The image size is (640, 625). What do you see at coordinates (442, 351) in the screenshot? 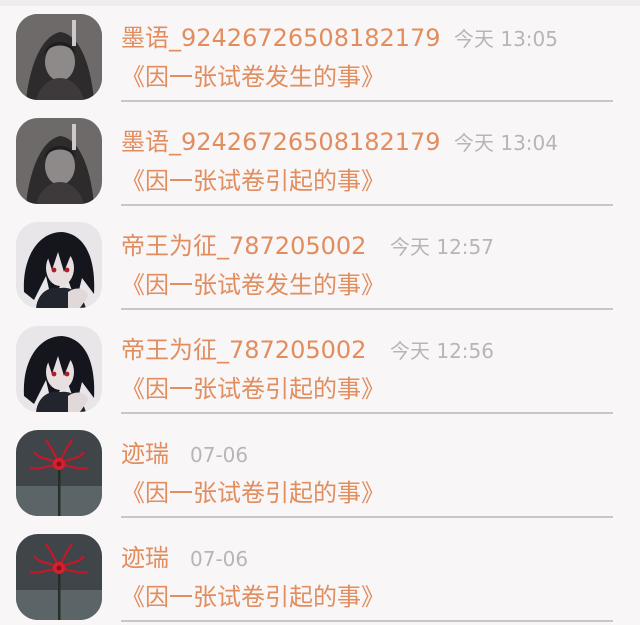
I see `timestamp: 今天 12:56` at bounding box center [442, 351].